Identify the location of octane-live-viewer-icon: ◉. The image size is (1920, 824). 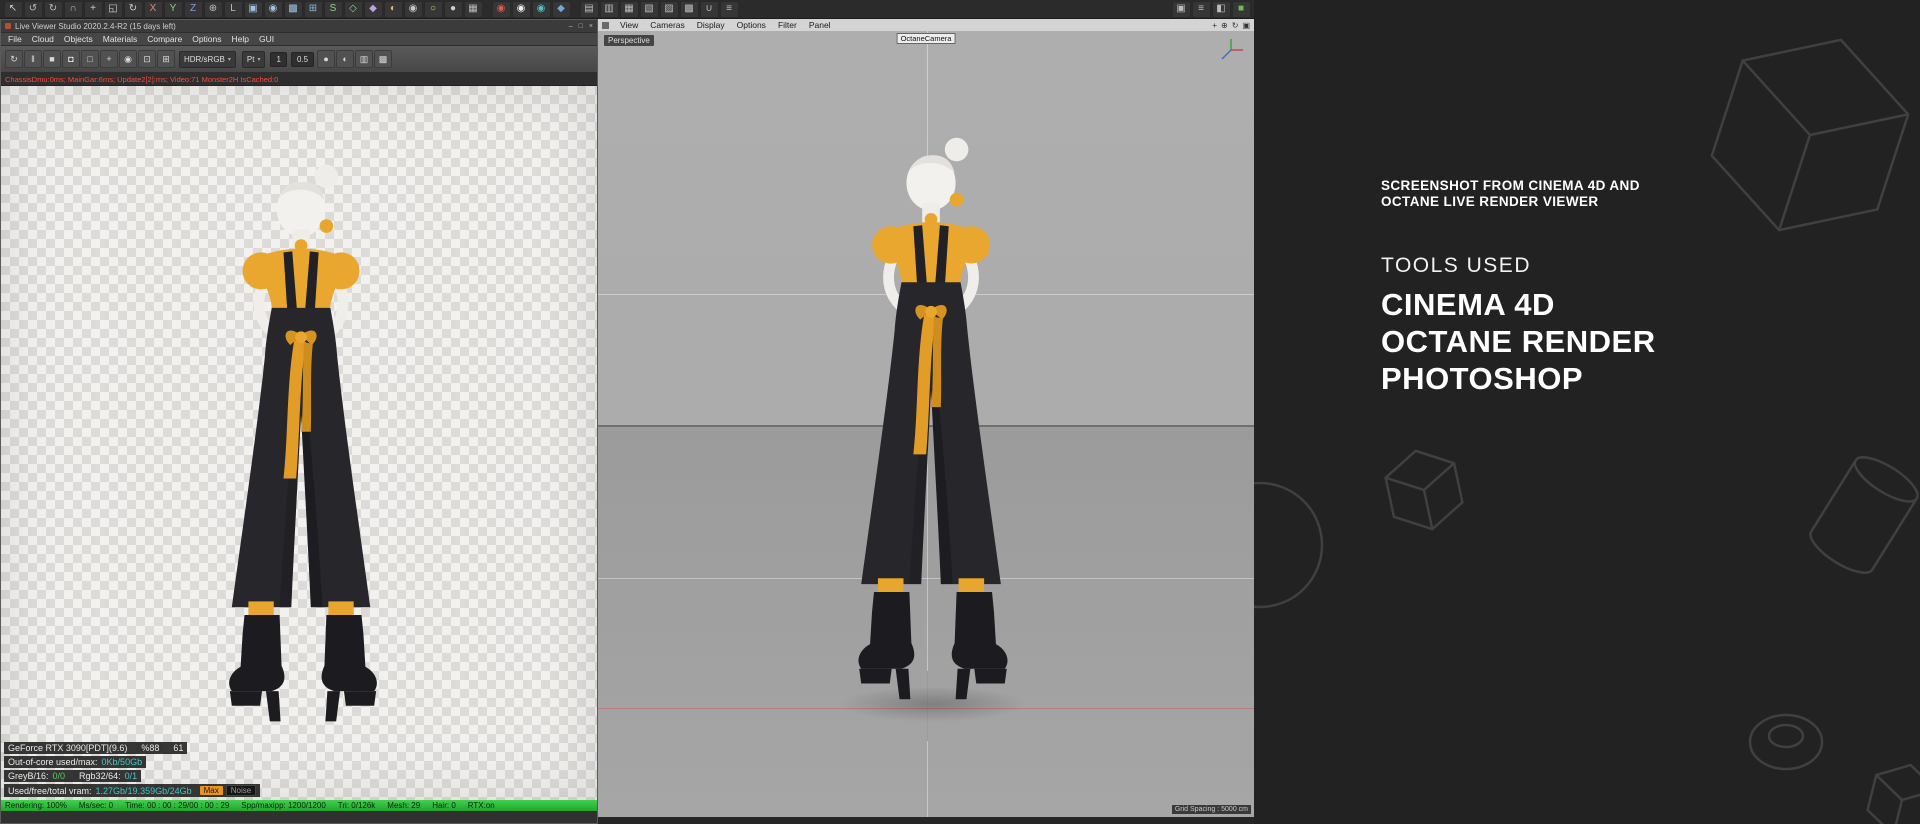
(501, 9).